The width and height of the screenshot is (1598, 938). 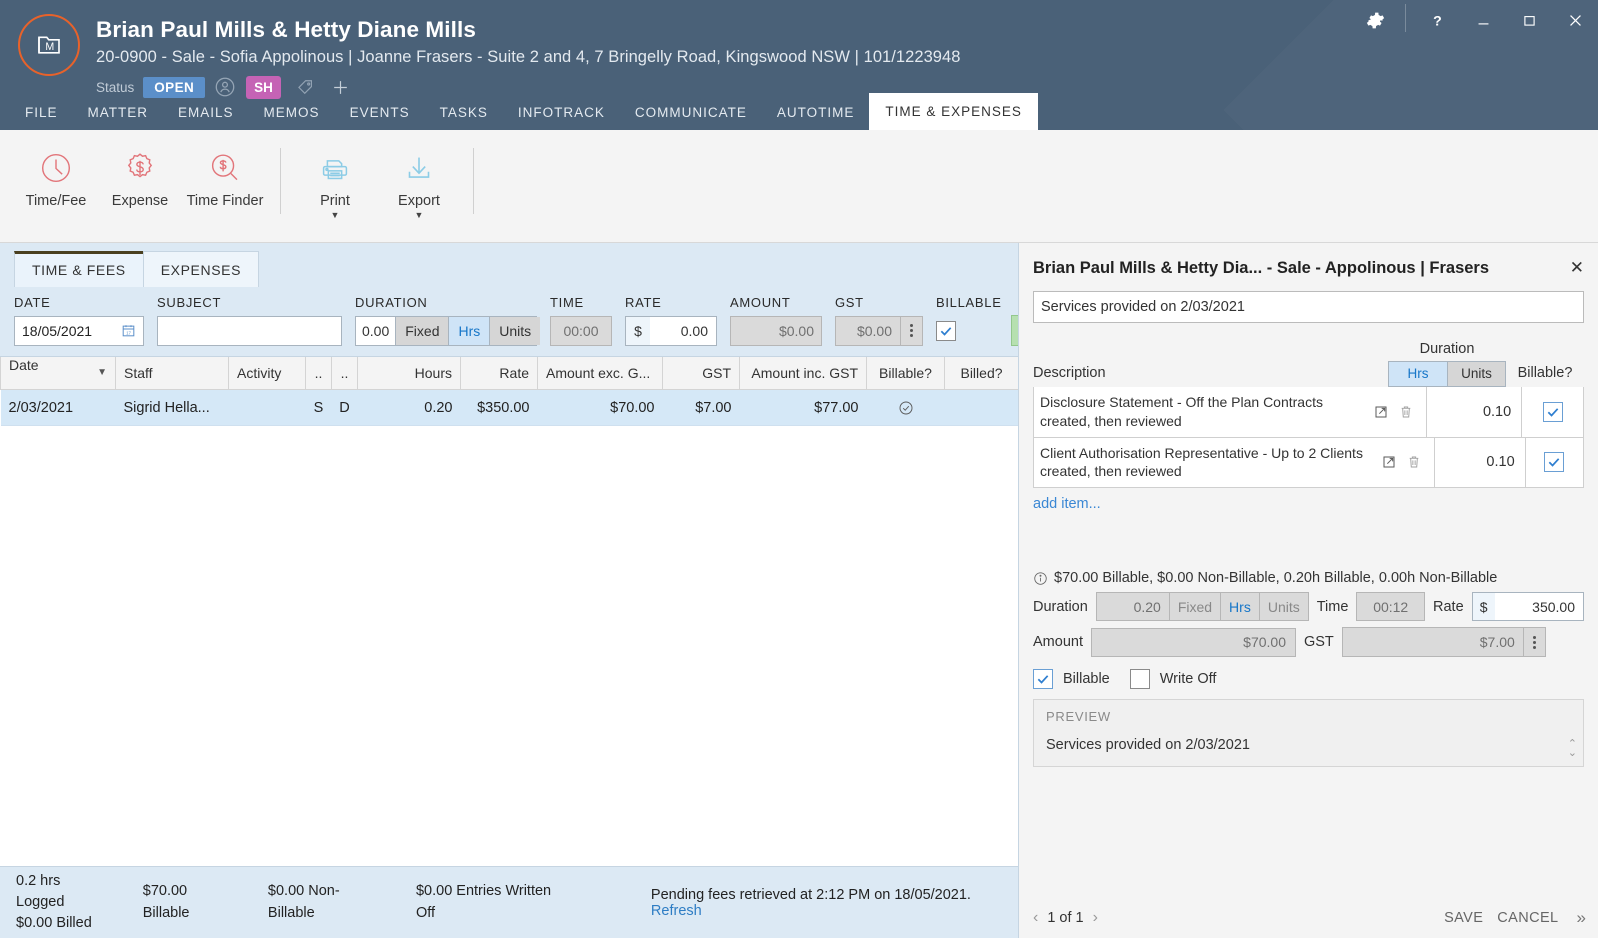 I want to click on gst-menu-button, so click(x=911, y=330).